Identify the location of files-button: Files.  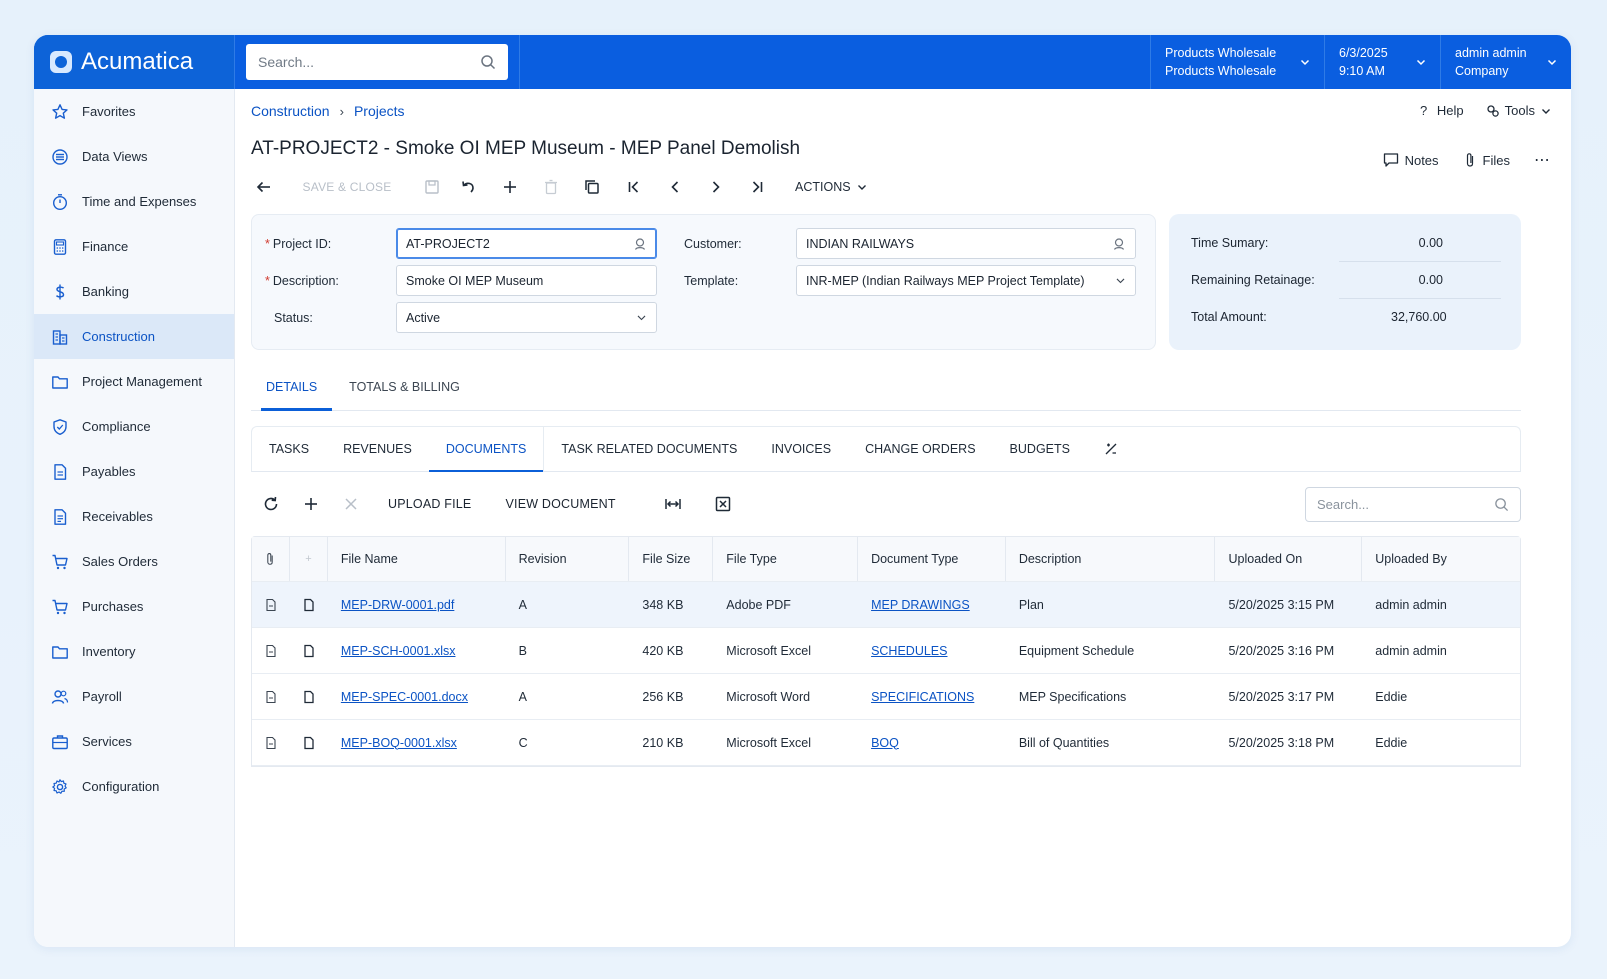
(1486, 160).